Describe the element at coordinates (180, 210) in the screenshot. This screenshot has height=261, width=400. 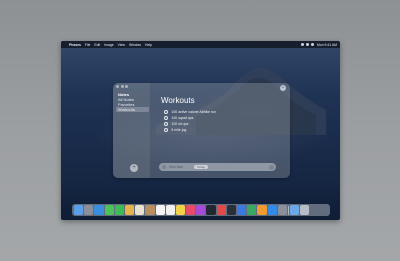
I see `notes-icon` at that location.